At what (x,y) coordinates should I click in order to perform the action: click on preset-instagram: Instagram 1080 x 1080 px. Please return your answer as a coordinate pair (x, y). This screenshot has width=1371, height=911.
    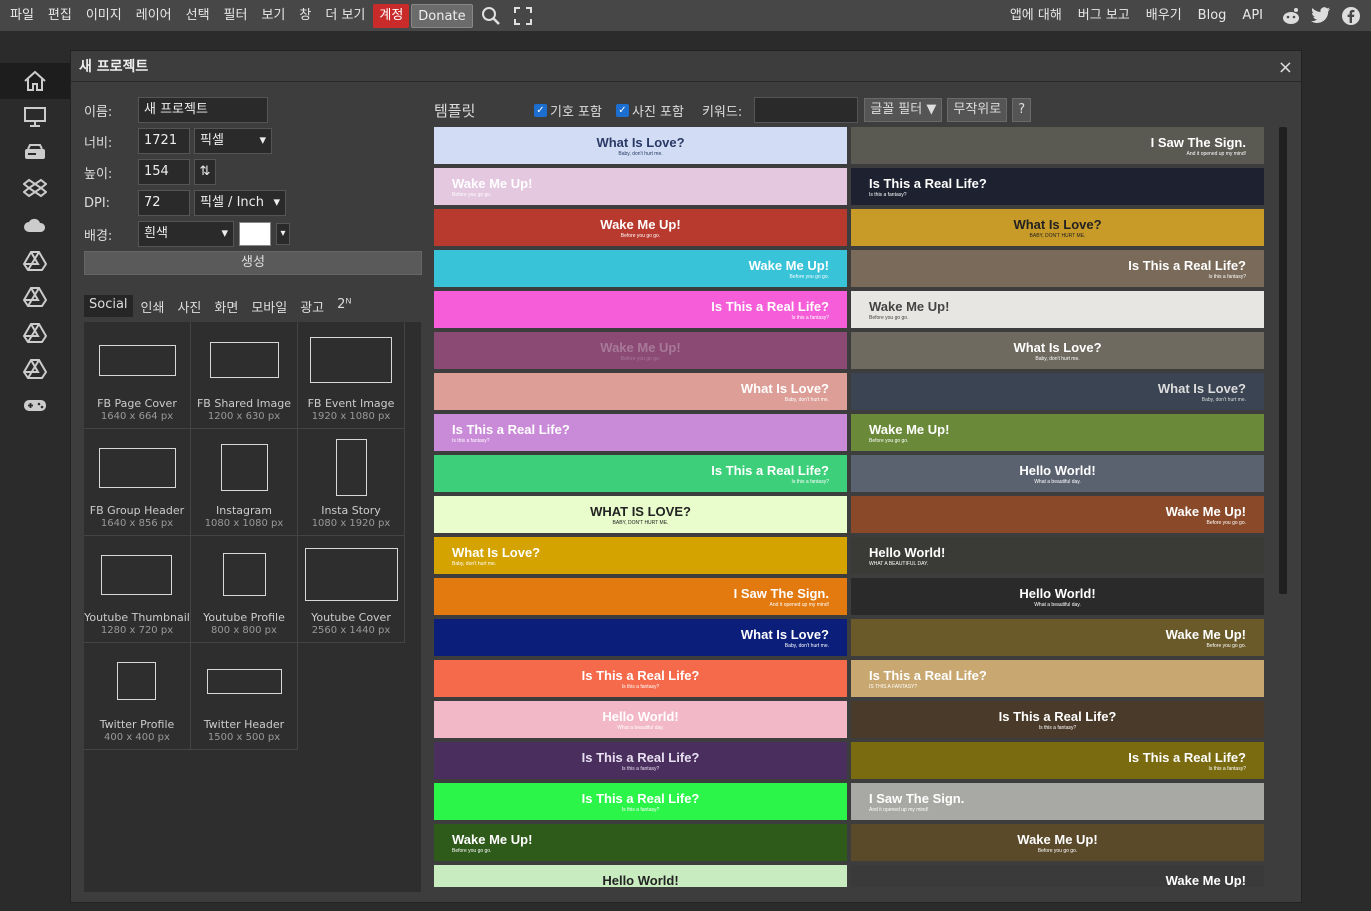
    Looking at the image, I should click on (244, 482).